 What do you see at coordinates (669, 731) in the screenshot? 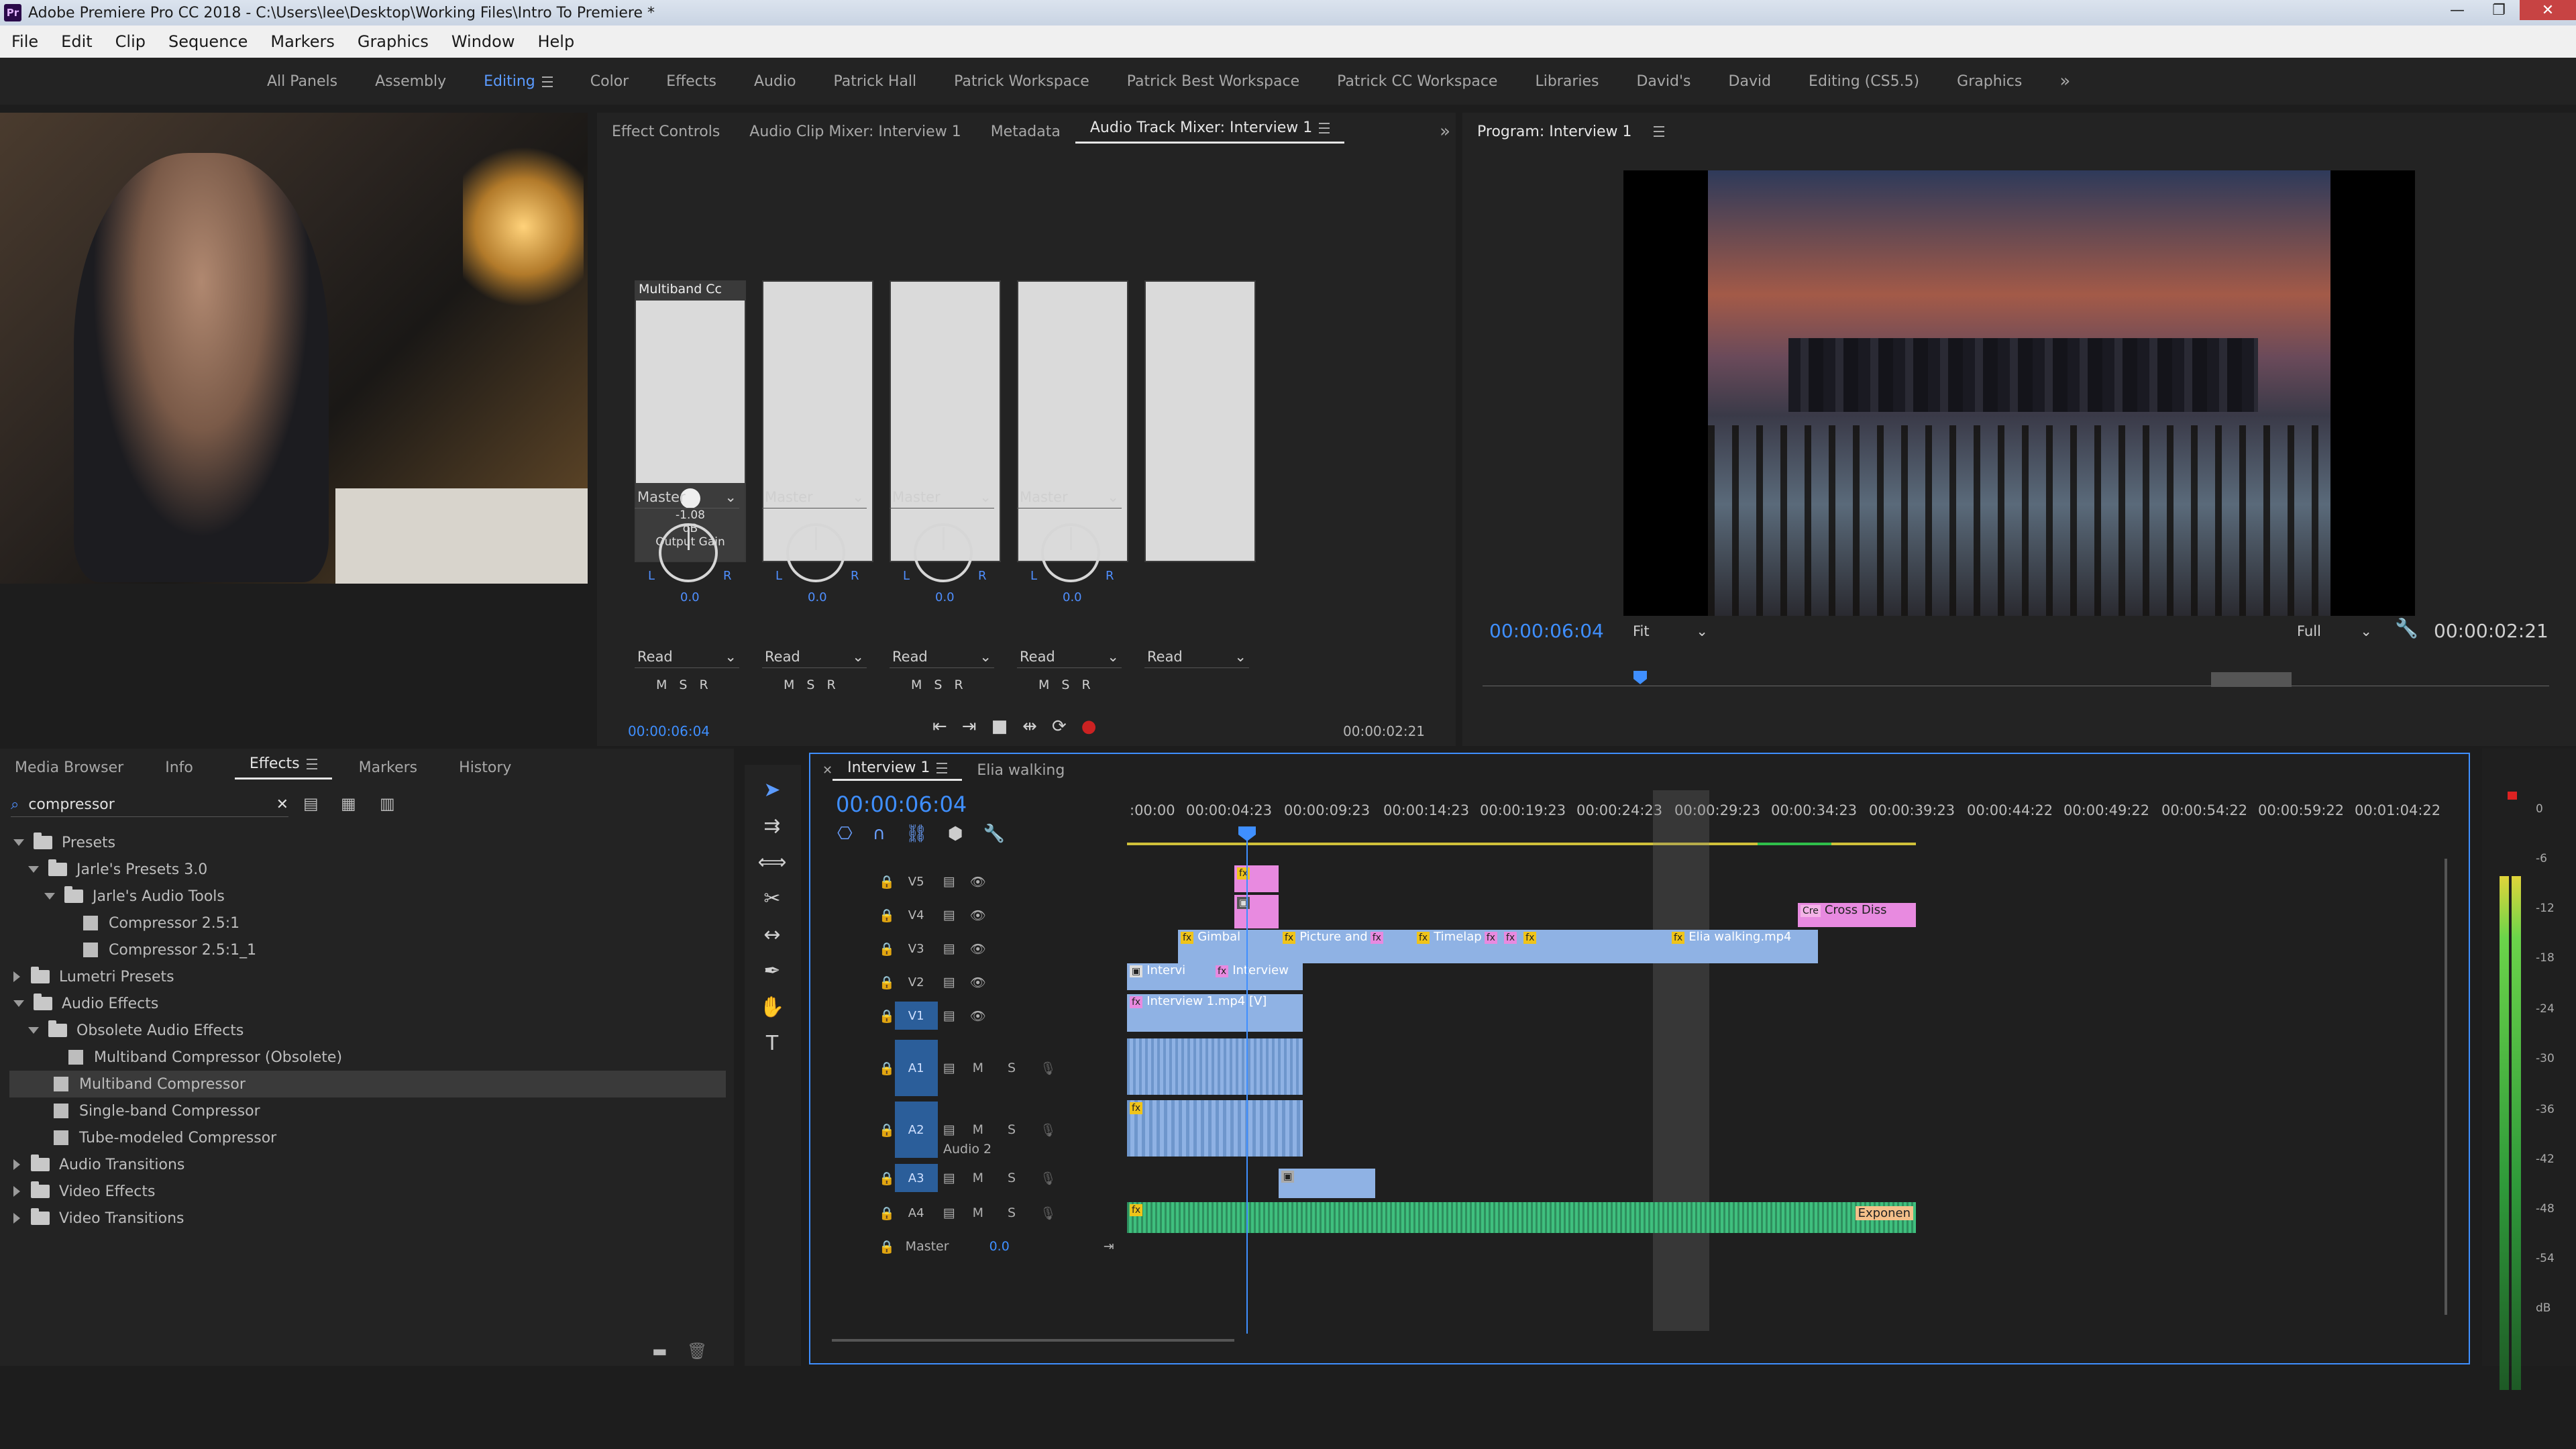
I see `mixer-current-time: 00:00:06:04` at bounding box center [669, 731].